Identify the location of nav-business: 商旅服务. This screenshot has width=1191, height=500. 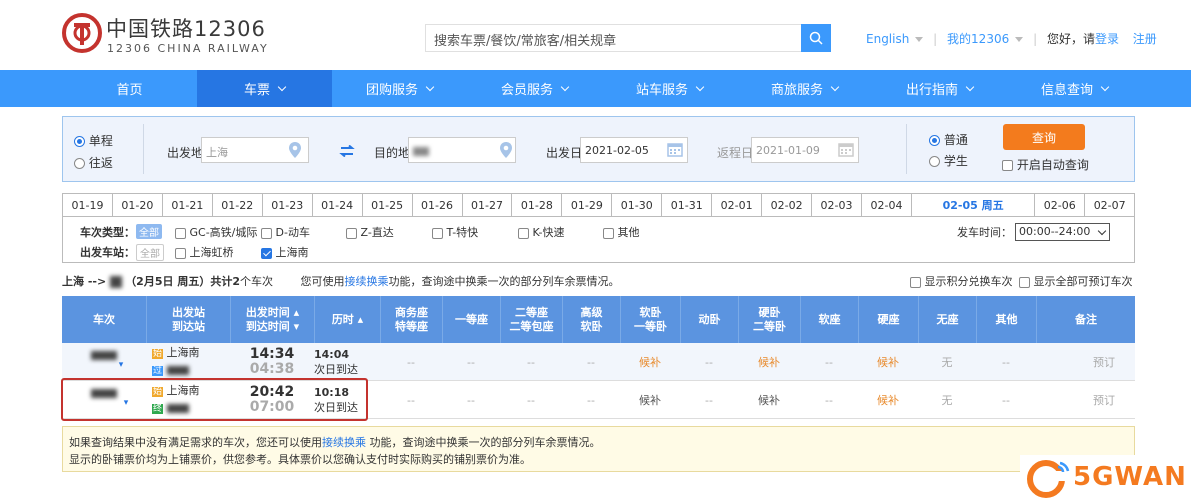
(804, 88).